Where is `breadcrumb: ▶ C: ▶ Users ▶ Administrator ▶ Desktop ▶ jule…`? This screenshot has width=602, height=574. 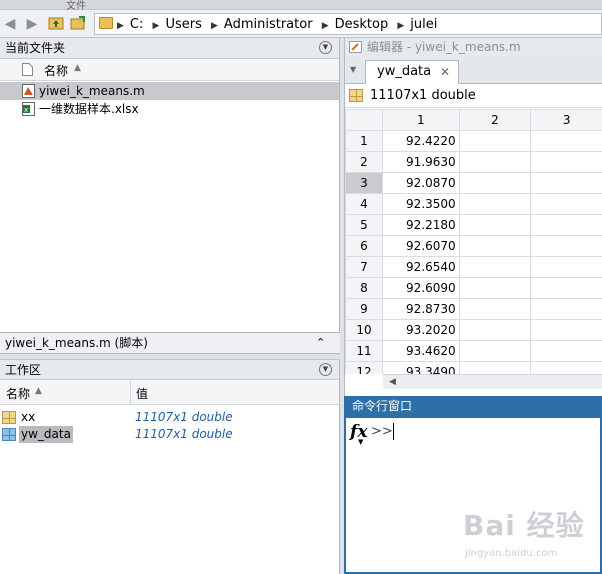 breadcrumb: ▶ C: ▶ Users ▶ Administrator ▶ Desktop ▶ jule… is located at coordinates (348, 24).